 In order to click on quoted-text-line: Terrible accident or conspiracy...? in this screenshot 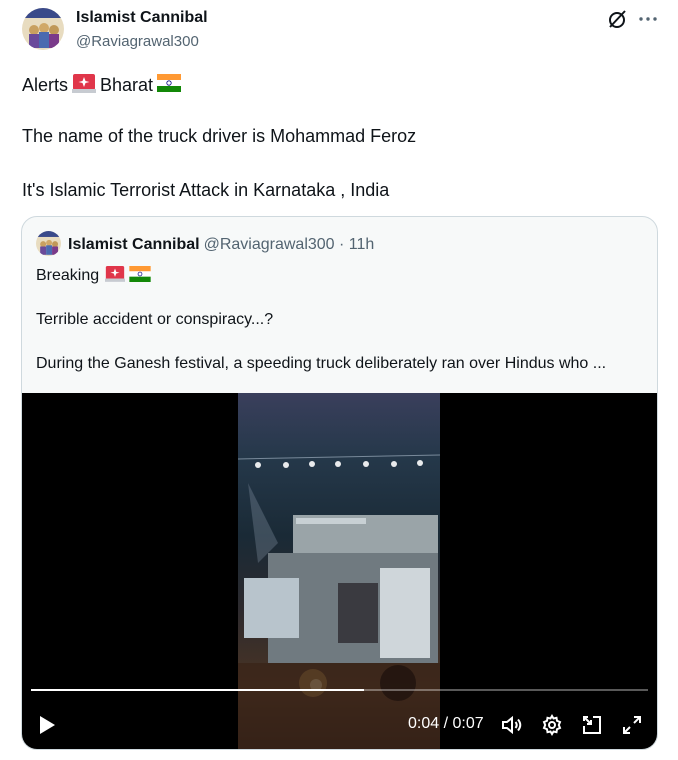, I will do `click(155, 319)`.